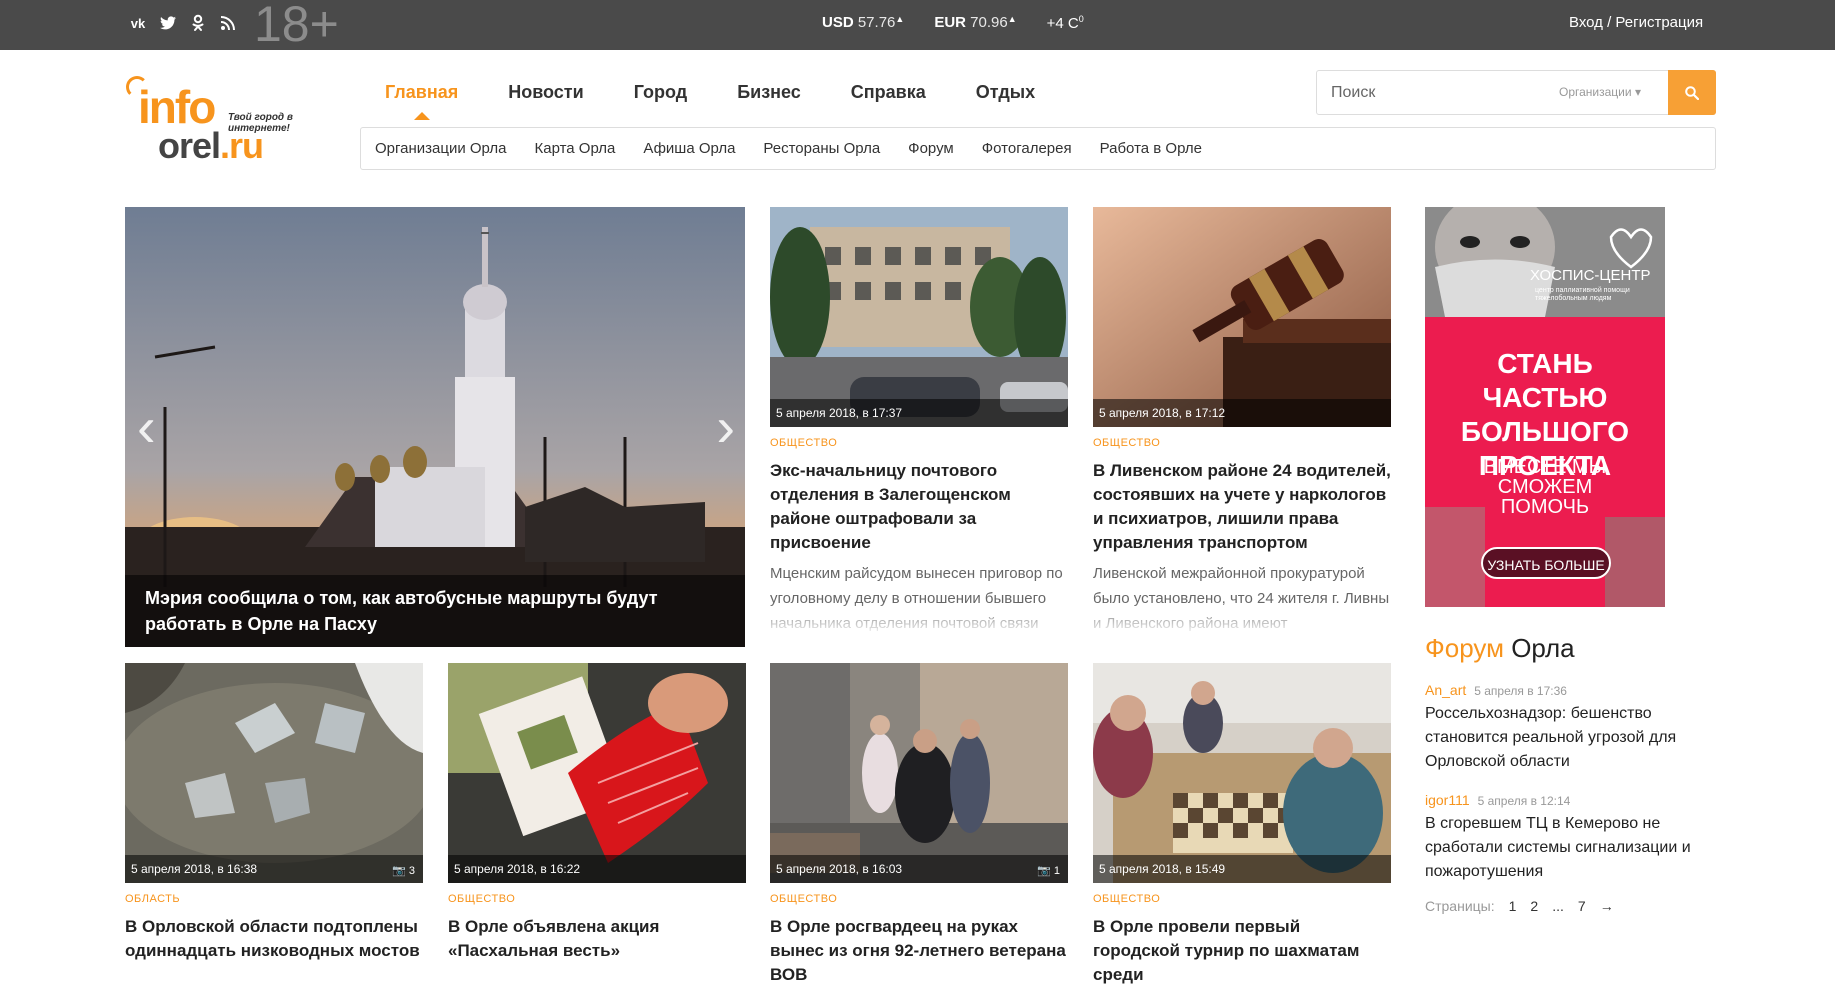 This screenshot has height=987, width=1835. I want to click on nav-item-reference: Справка, so click(888, 92).